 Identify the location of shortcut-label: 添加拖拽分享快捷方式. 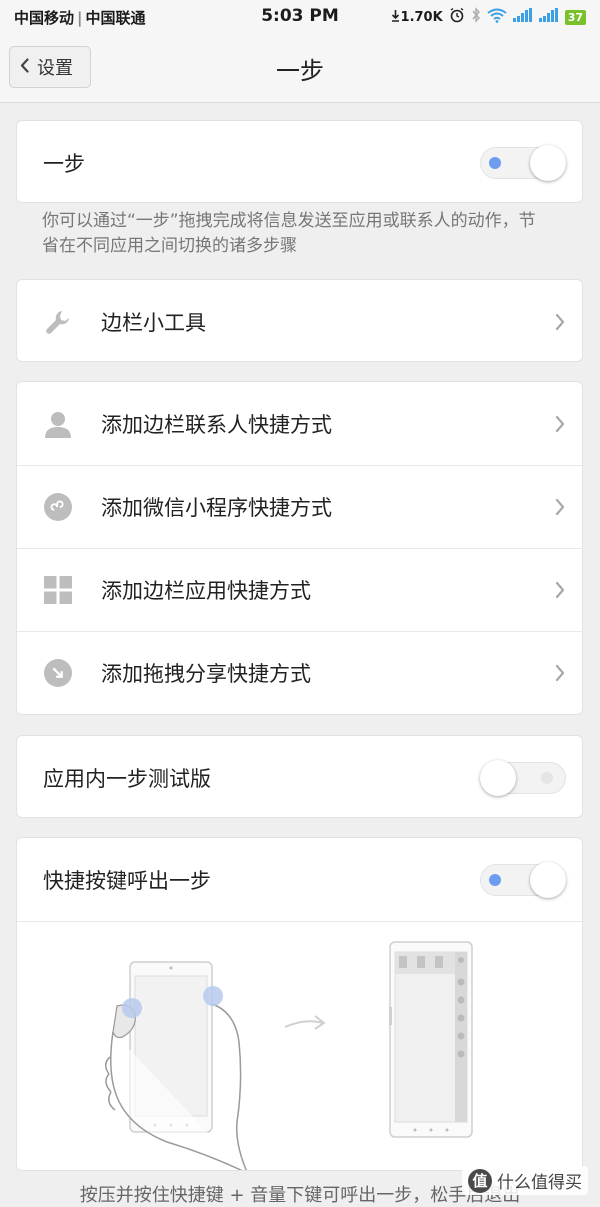
(206, 674).